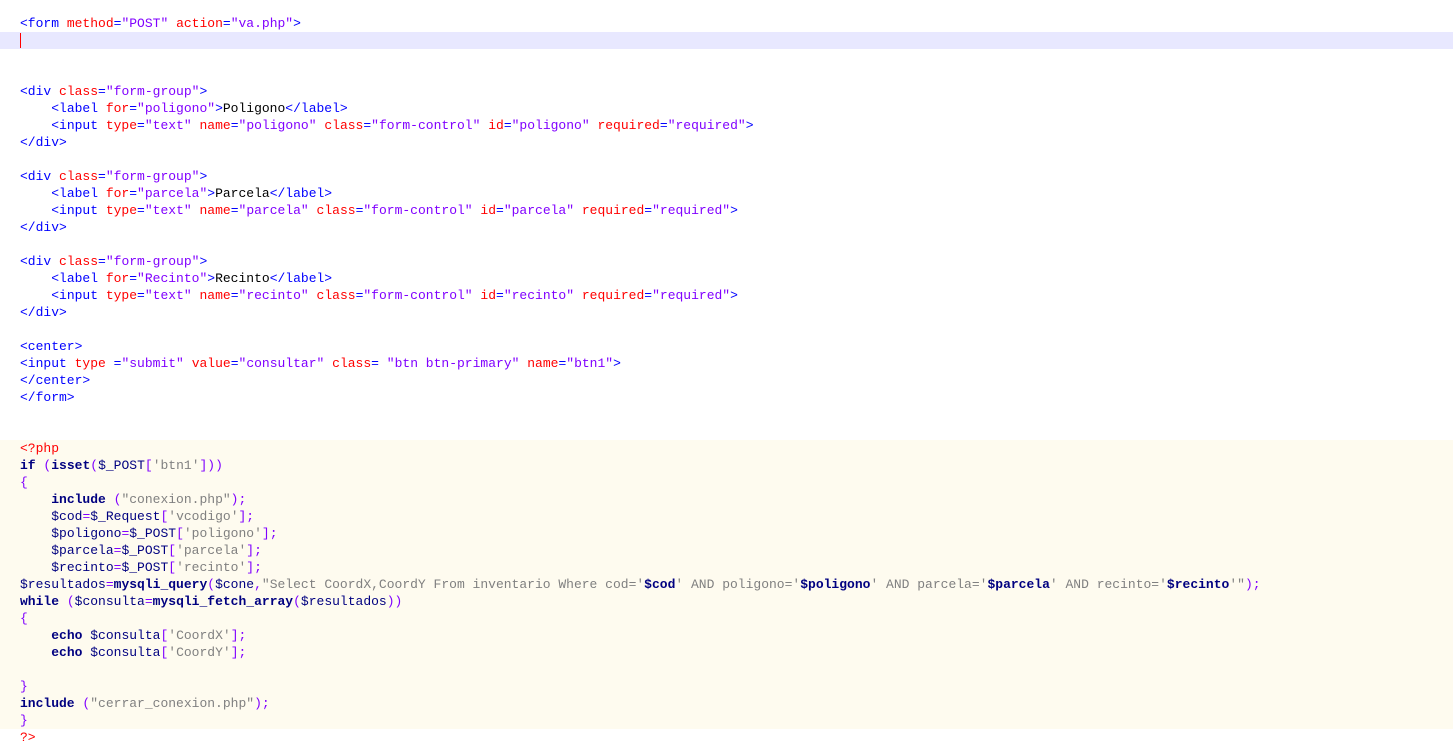 The height and width of the screenshot is (746, 1453). I want to click on code-line: $cod=$_Request['vcodigo'];, so click(726, 516).